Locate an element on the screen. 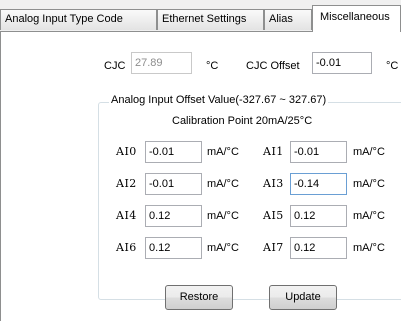 Image resolution: width=401 pixels, height=321 pixels. ai4-field is located at coordinates (173, 216).